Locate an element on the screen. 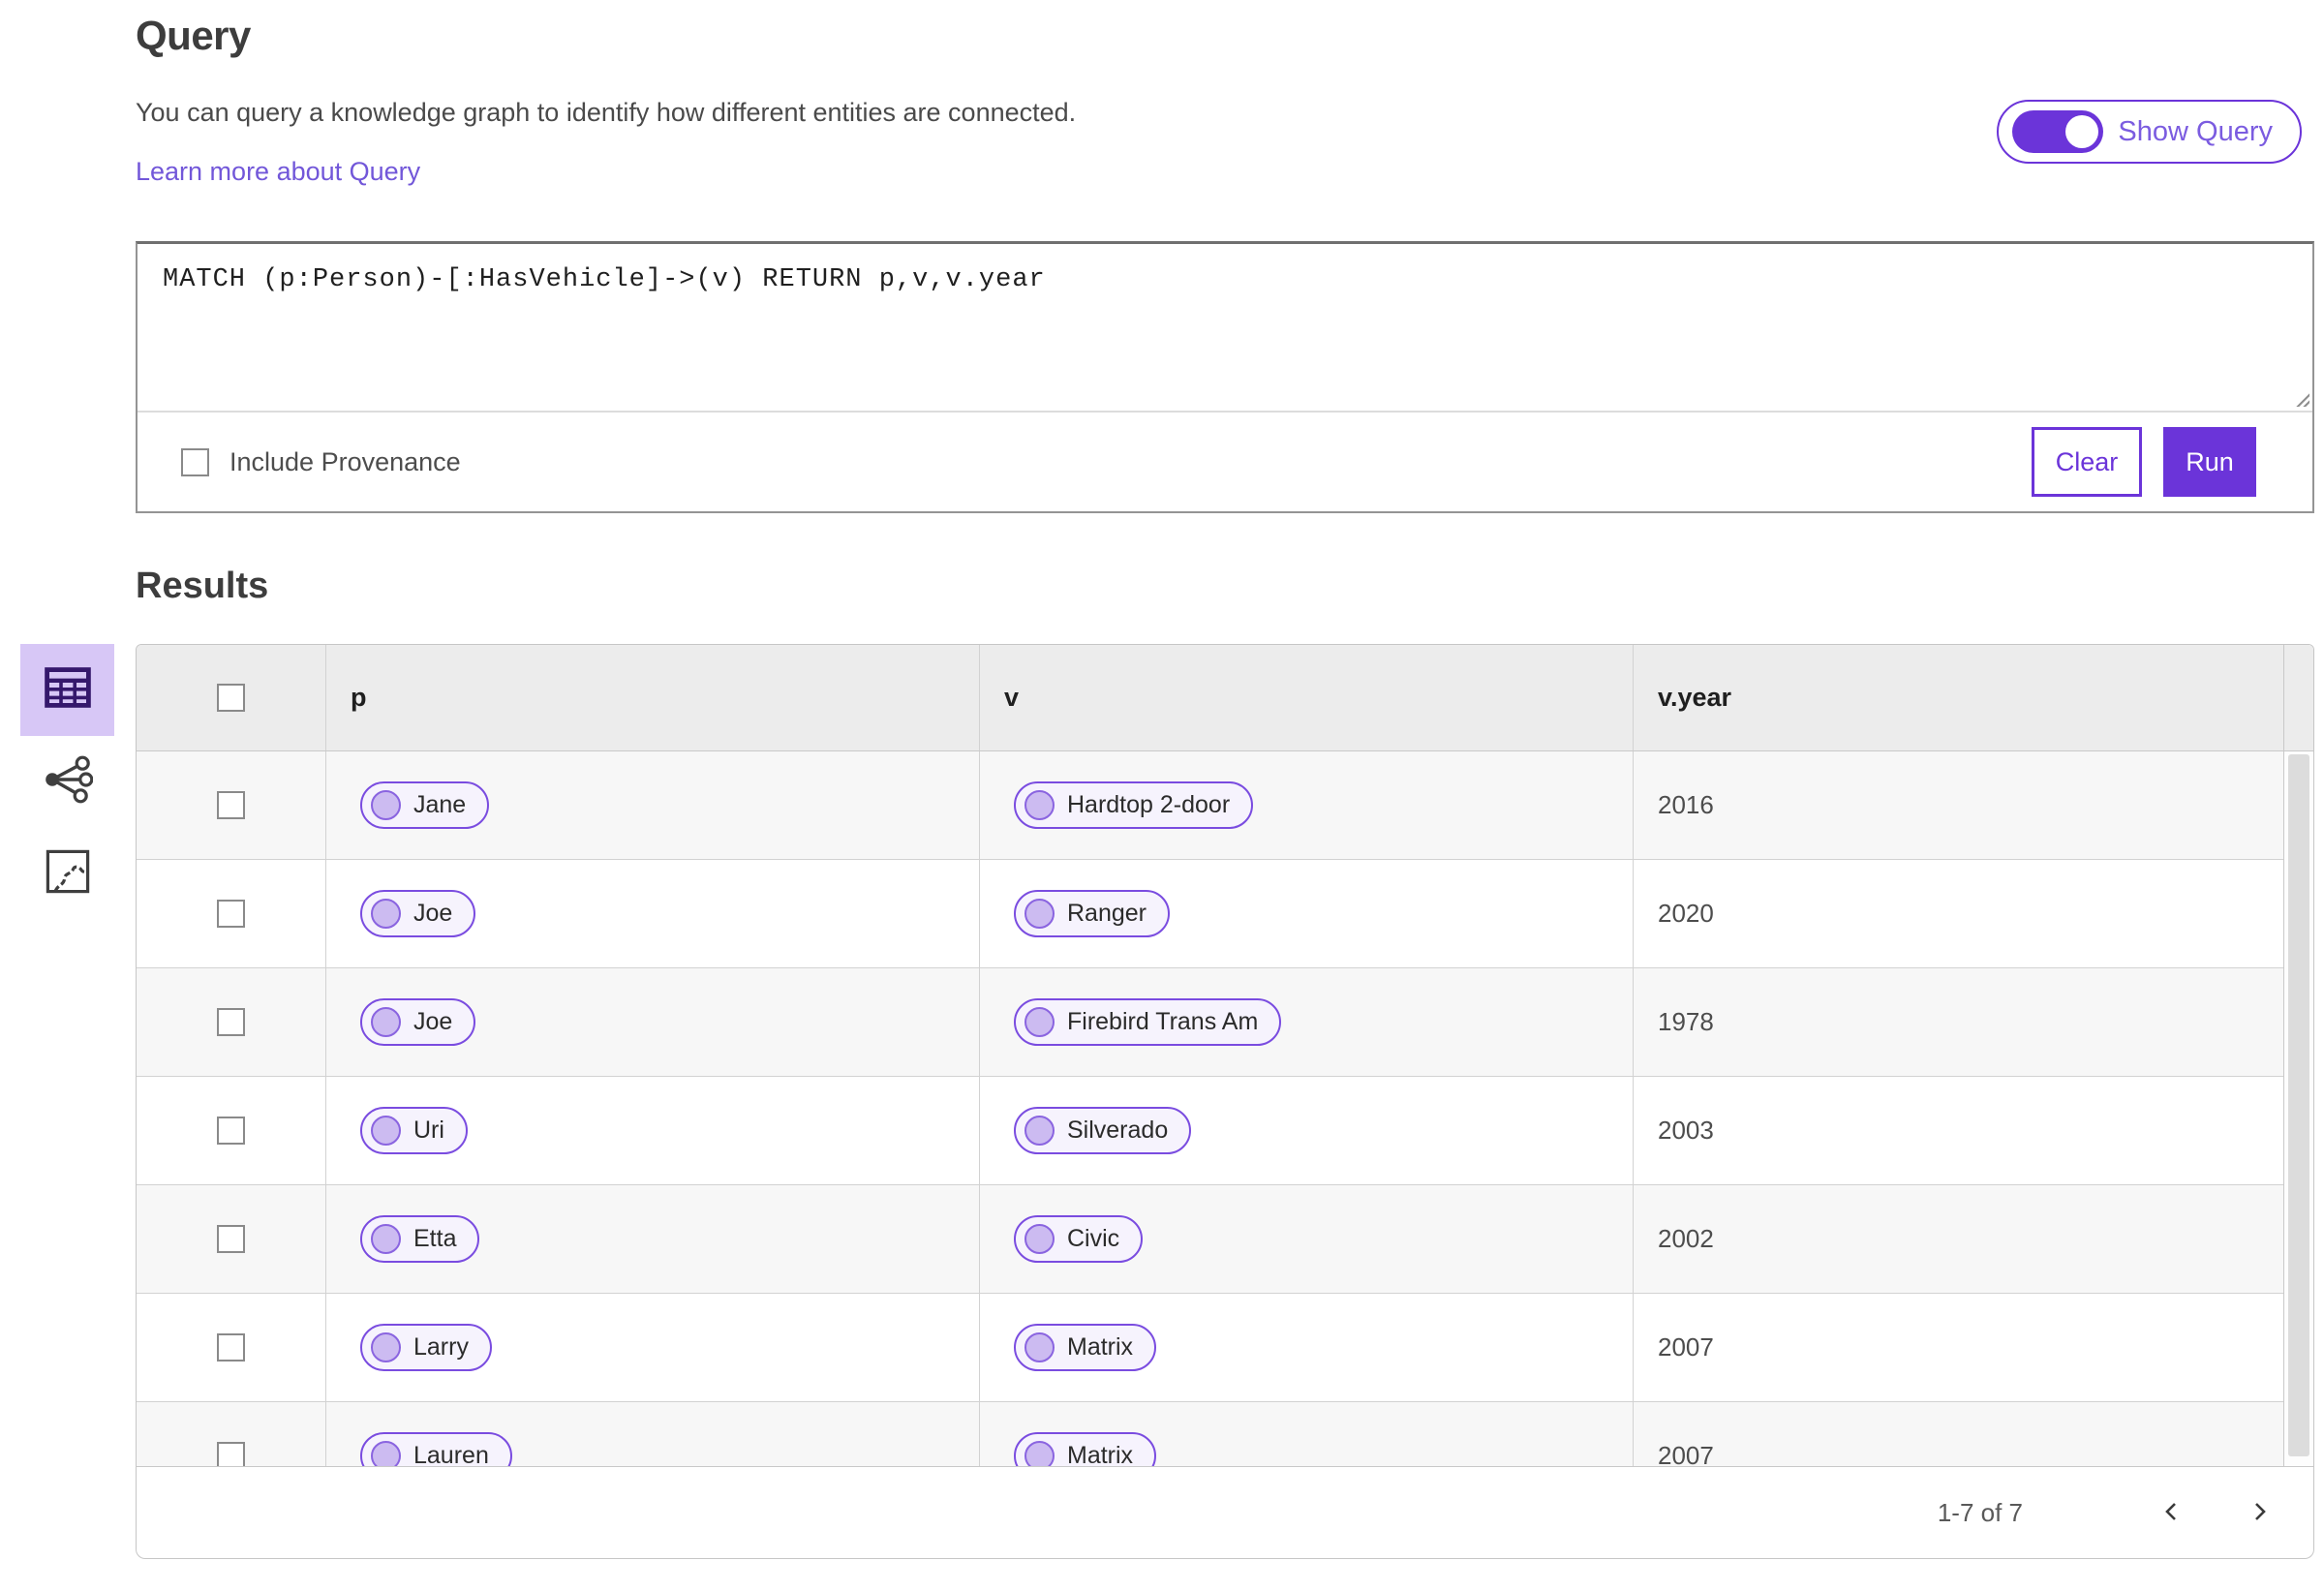  map-icon is located at coordinates (68, 874).